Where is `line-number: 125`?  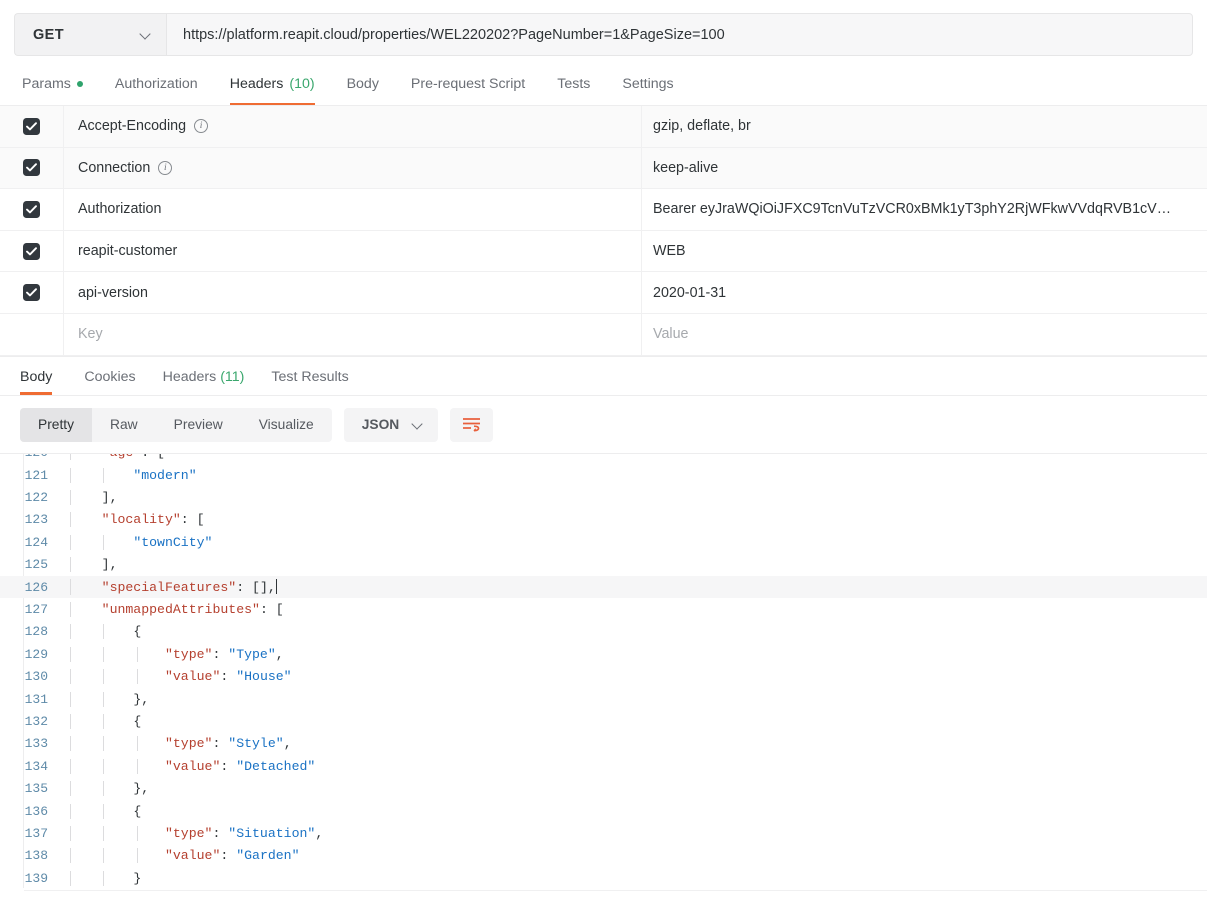 line-number: 125 is located at coordinates (36, 565).